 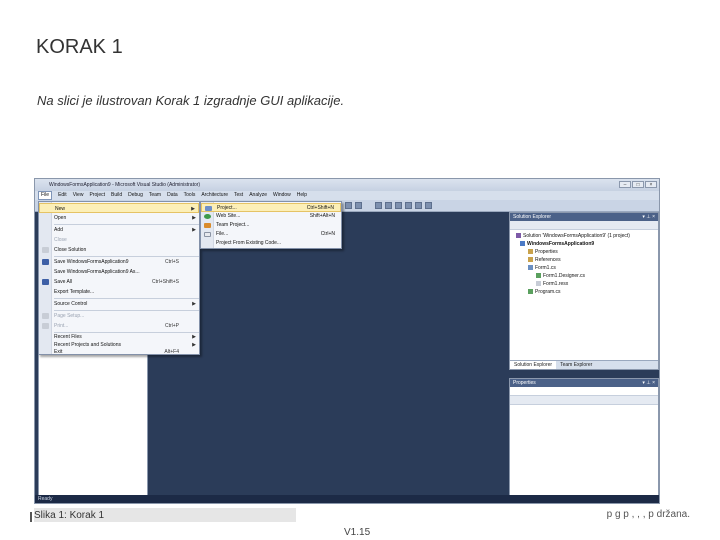 What do you see at coordinates (576, 365) in the screenshot?
I see `tab-team-explorer: Team Explorer` at bounding box center [576, 365].